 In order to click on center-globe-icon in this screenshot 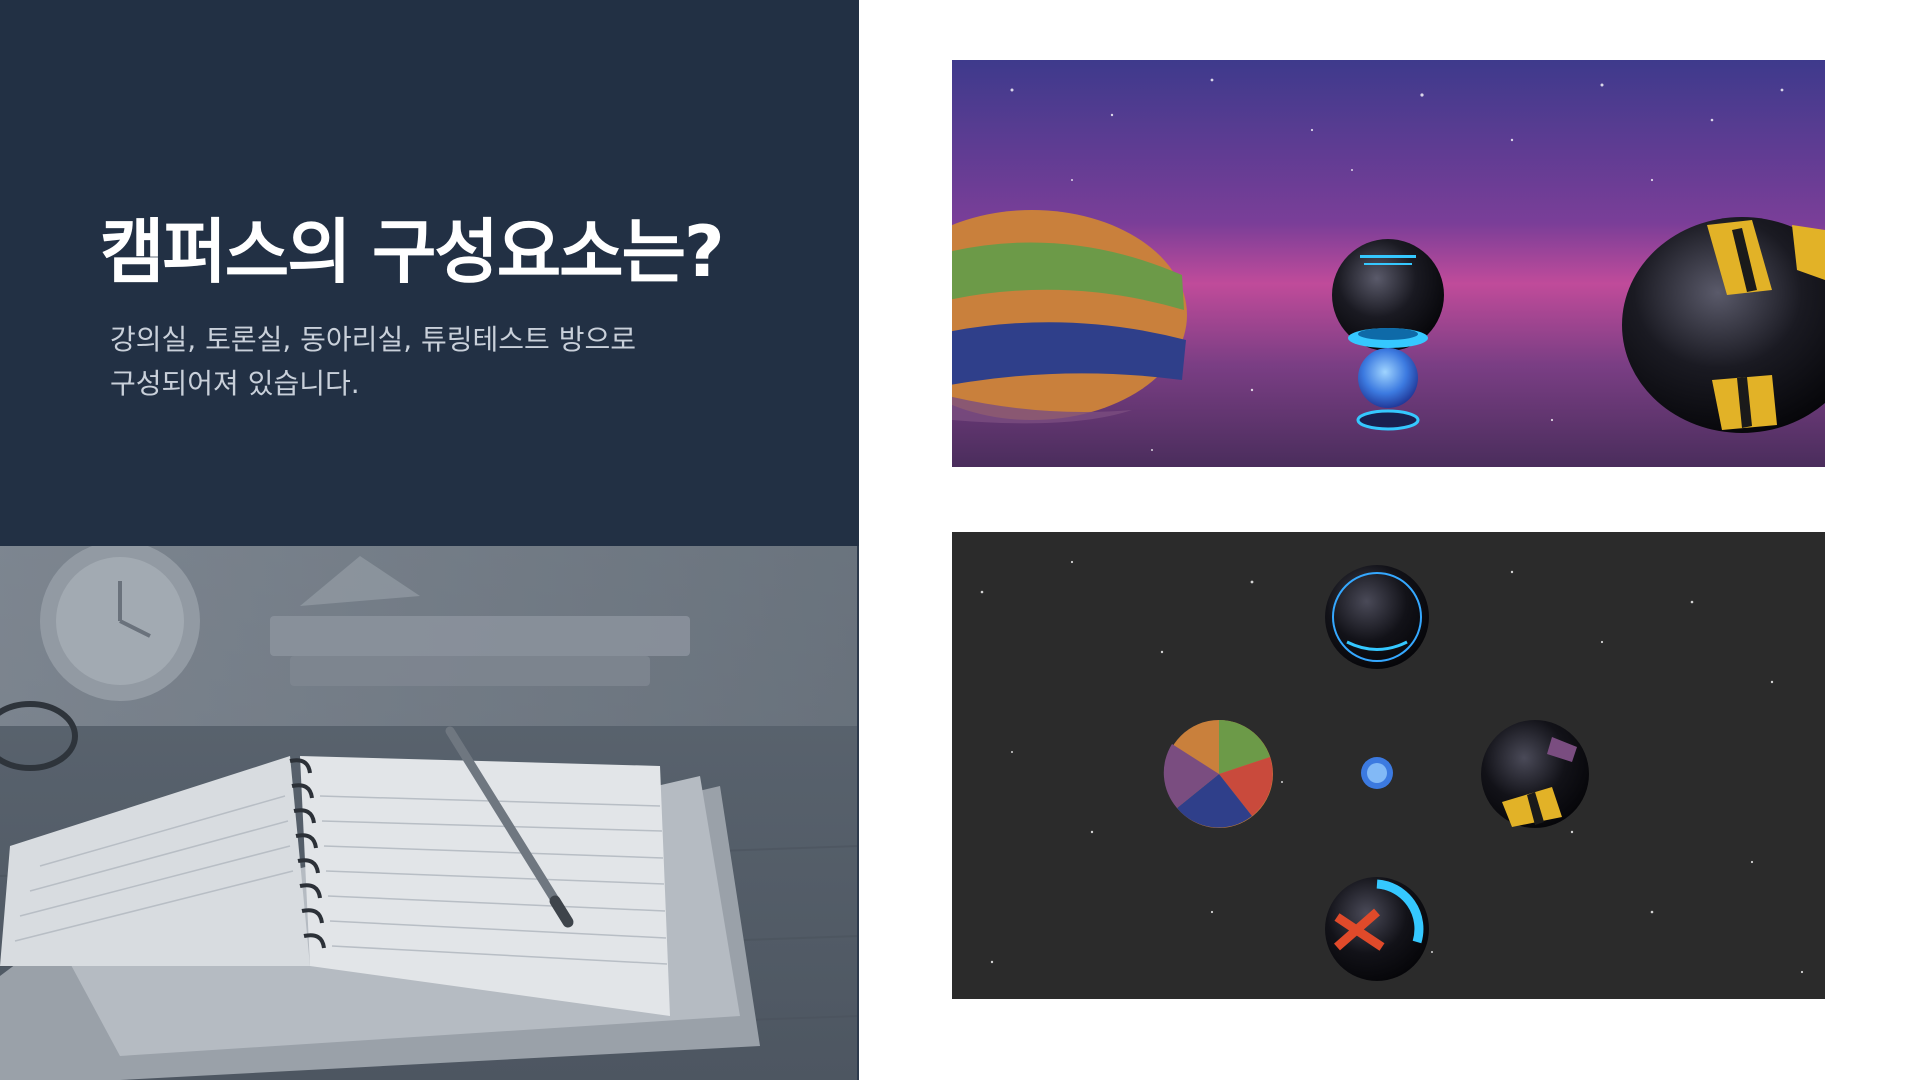, I will do `click(1377, 773)`.